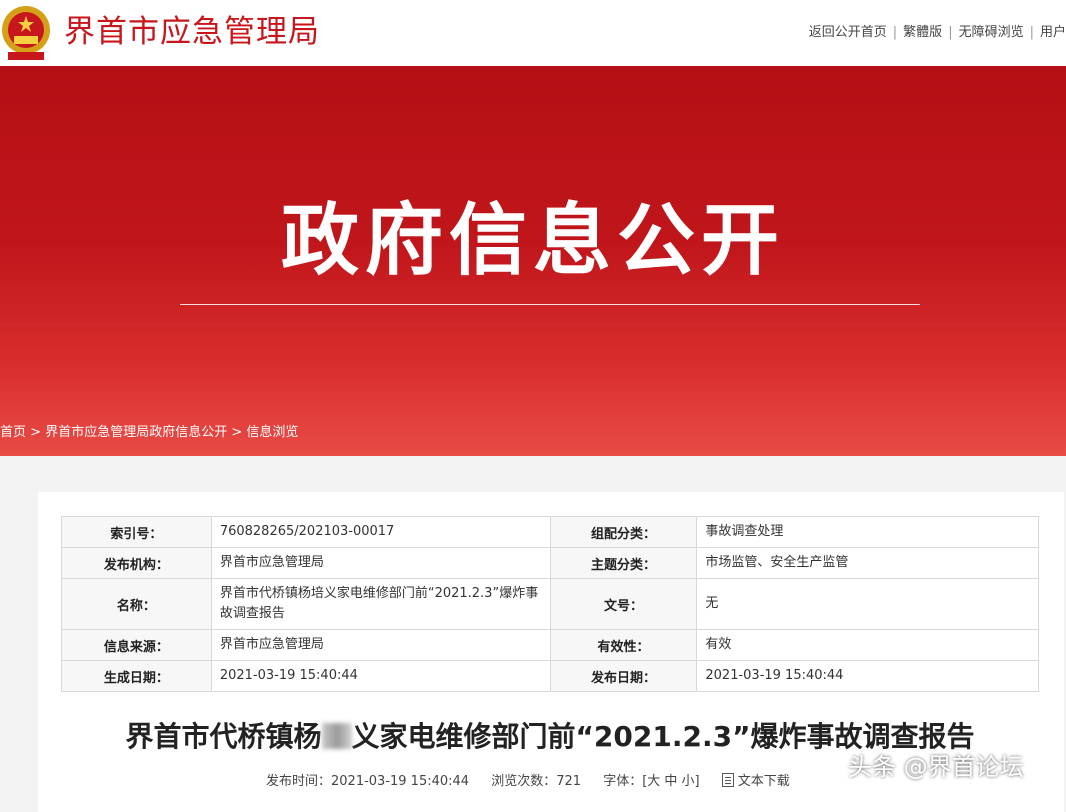 This screenshot has height=812, width=1066. What do you see at coordinates (867, 676) in the screenshot?
I see `published-value: 2021-03-19 15:40:44` at bounding box center [867, 676].